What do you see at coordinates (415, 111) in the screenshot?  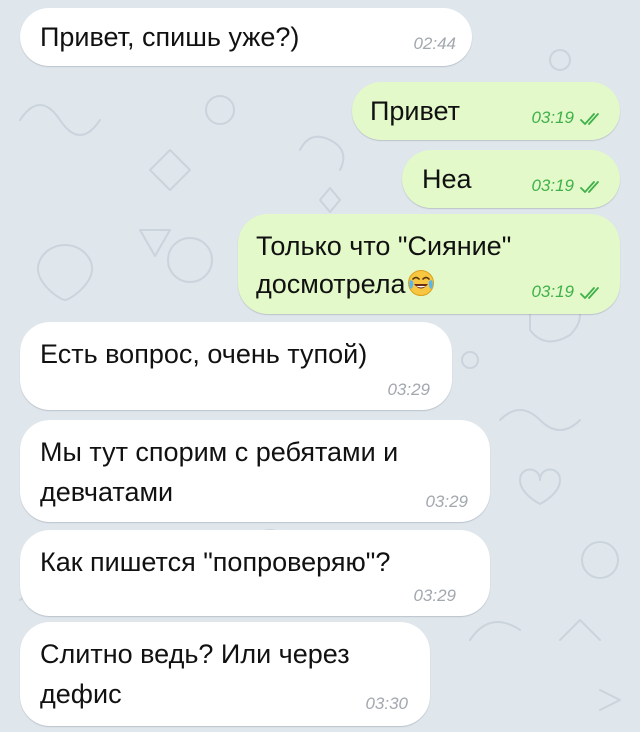 I see `message-text: Привет` at bounding box center [415, 111].